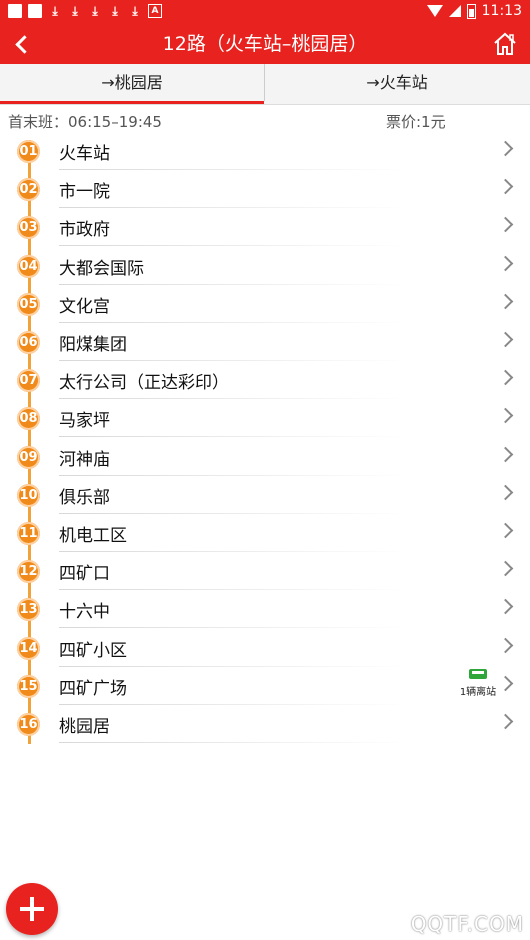 This screenshot has height=940, width=530. I want to click on station-row: 09 河神庙, so click(265, 457).